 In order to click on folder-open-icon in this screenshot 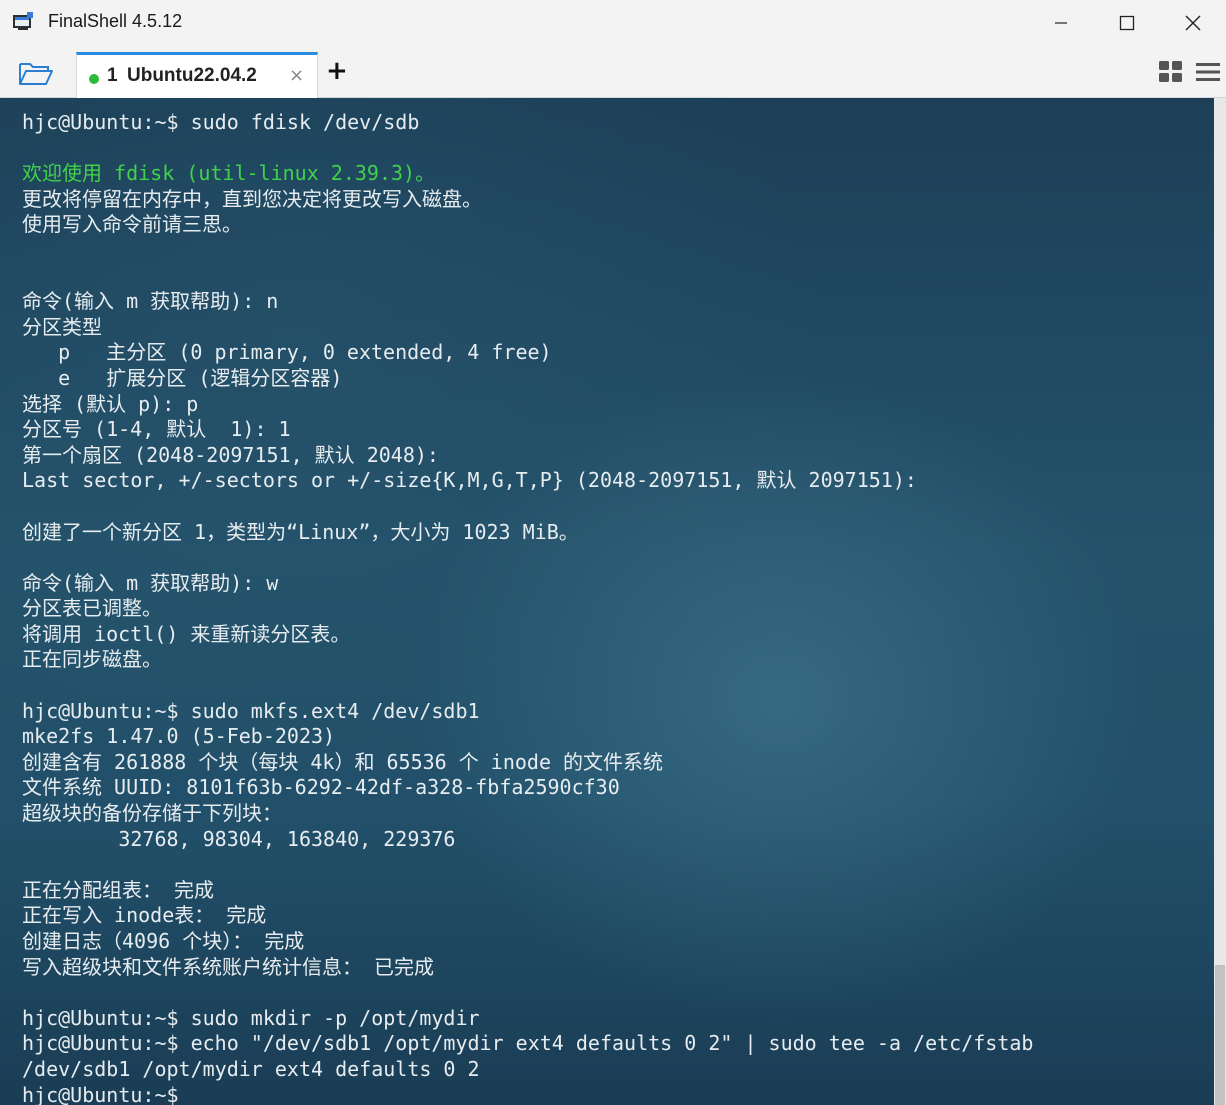, I will do `click(36, 73)`.